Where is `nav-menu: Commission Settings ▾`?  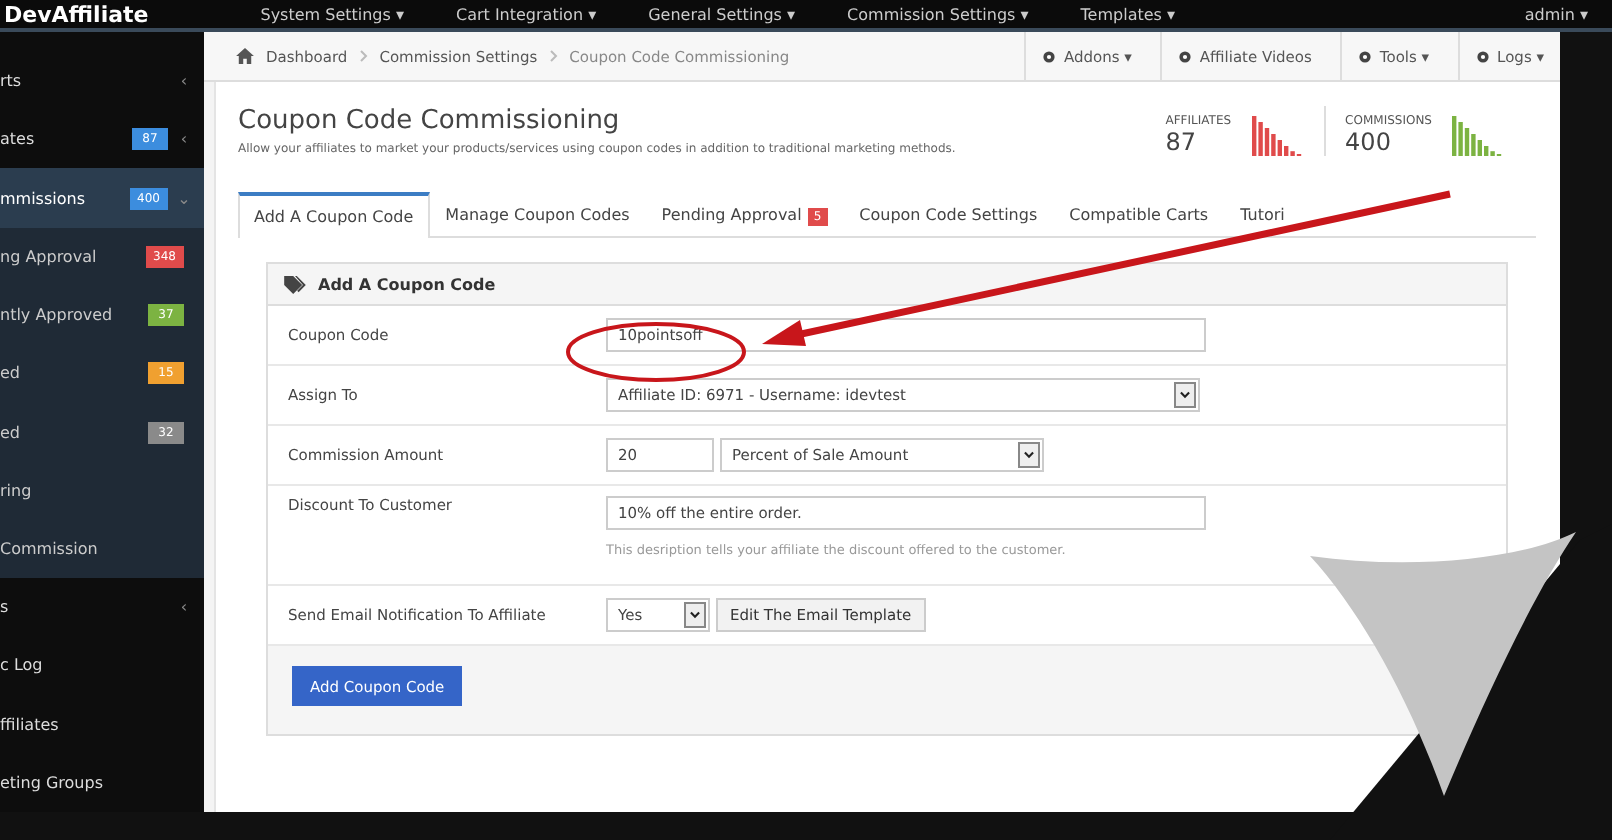
nav-menu: Commission Settings ▾ is located at coordinates (938, 14).